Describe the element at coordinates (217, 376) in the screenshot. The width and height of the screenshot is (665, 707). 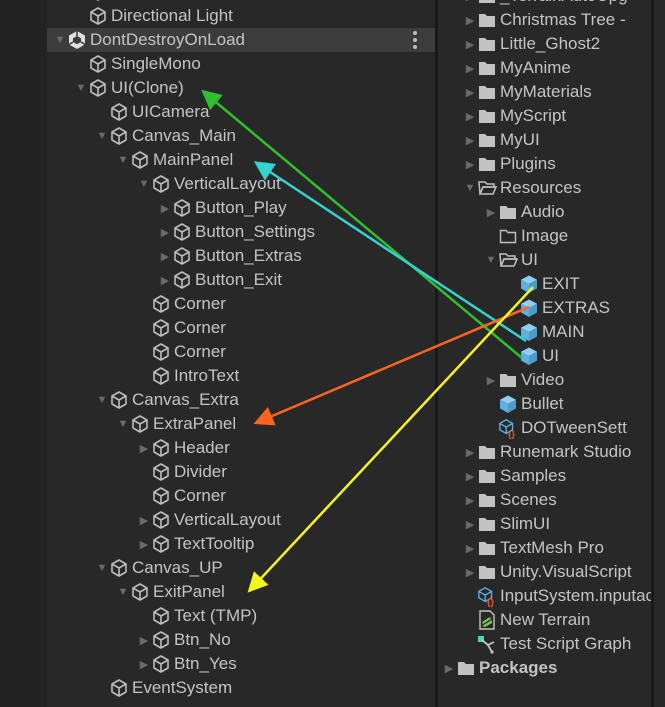
I see `hierarchy-row: IntroText` at that location.